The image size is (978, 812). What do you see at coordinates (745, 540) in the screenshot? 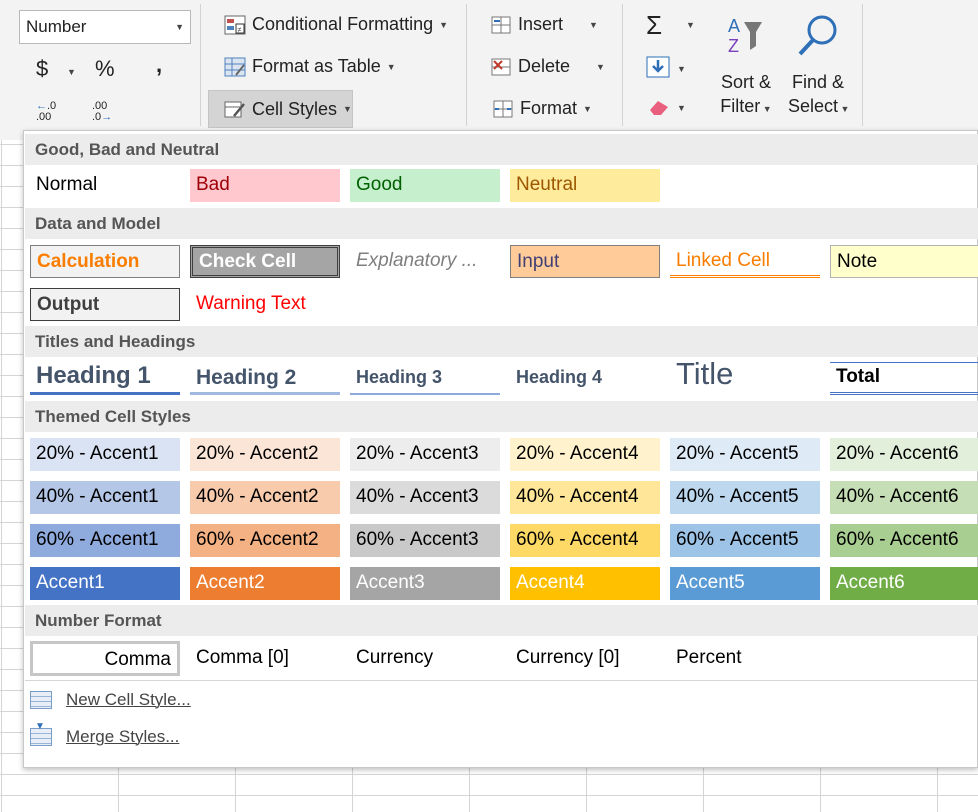
I see `style-60-accent5: 60% - Accent5` at bounding box center [745, 540].